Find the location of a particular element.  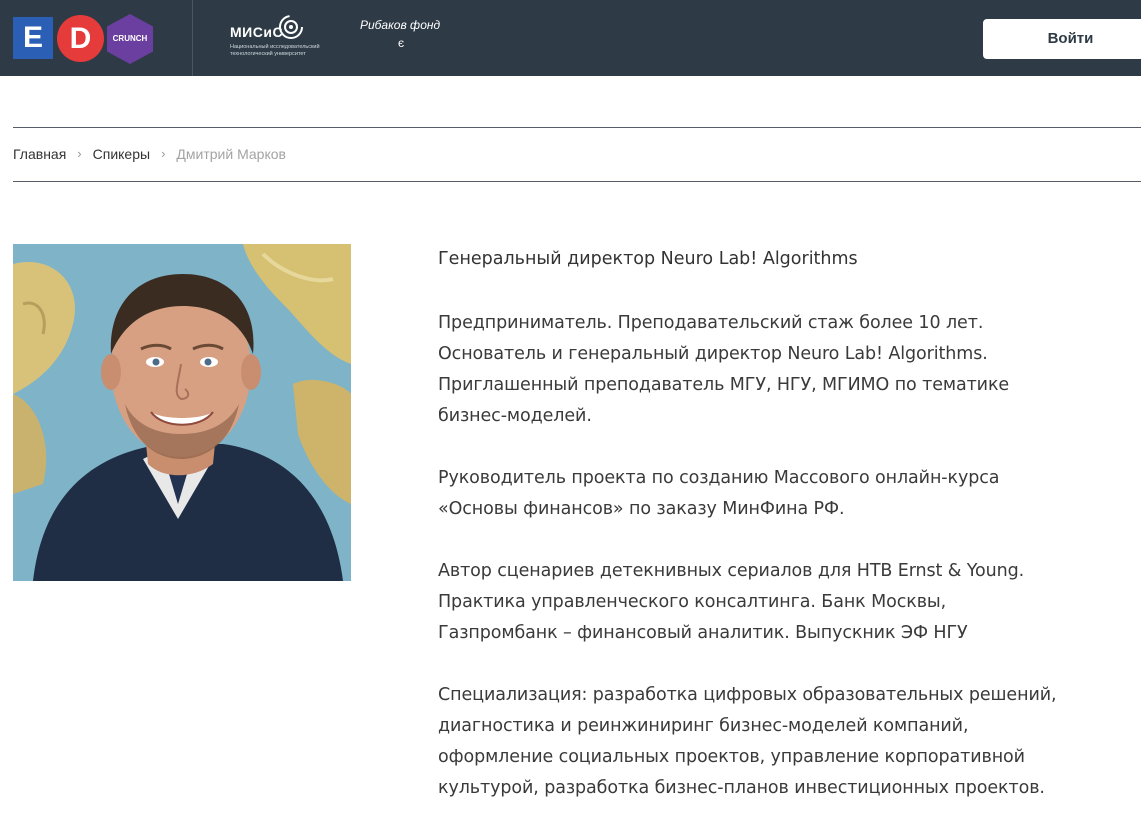

breadcrumb: Главная › Спикеры › Дмитрий Марков is located at coordinates (149, 154).